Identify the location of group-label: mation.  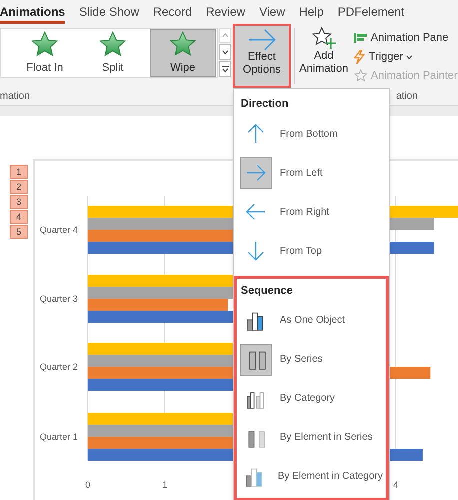
(15, 97).